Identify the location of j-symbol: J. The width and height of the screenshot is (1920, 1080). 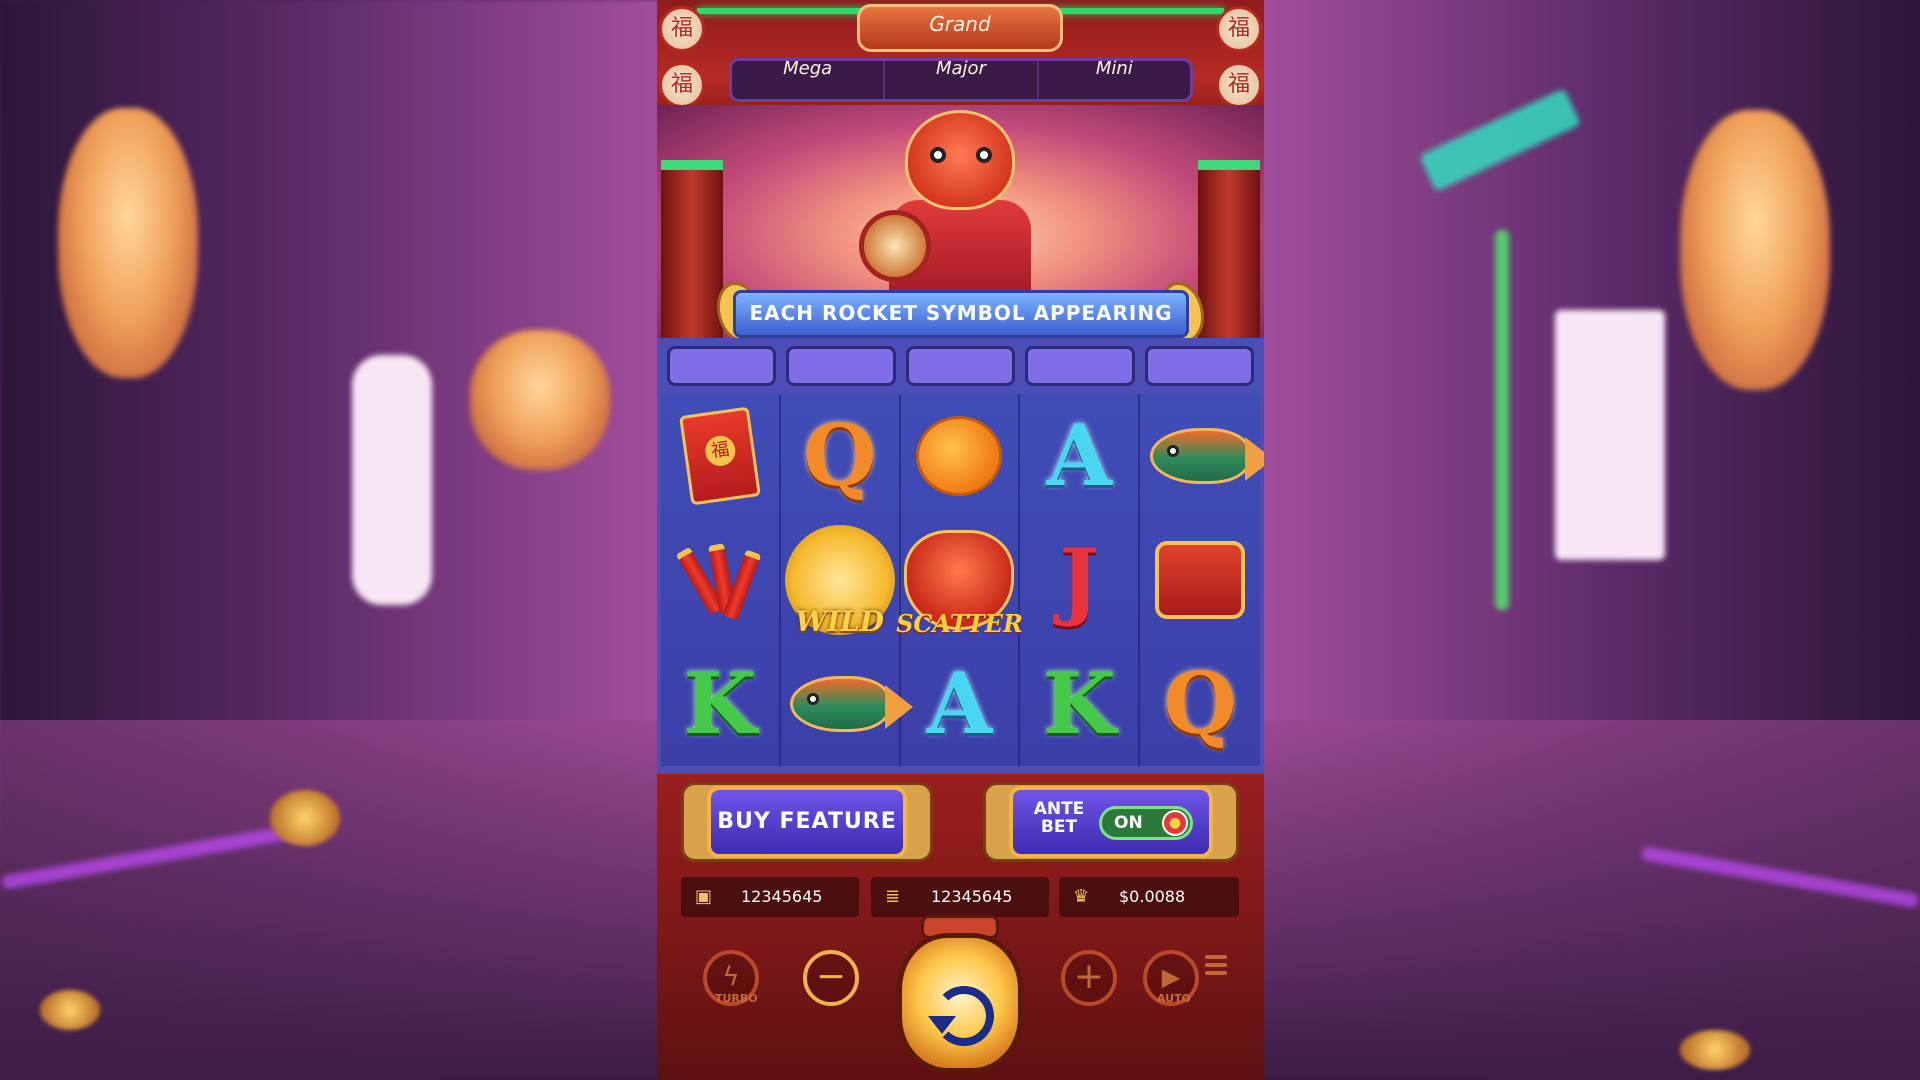
(1079, 579).